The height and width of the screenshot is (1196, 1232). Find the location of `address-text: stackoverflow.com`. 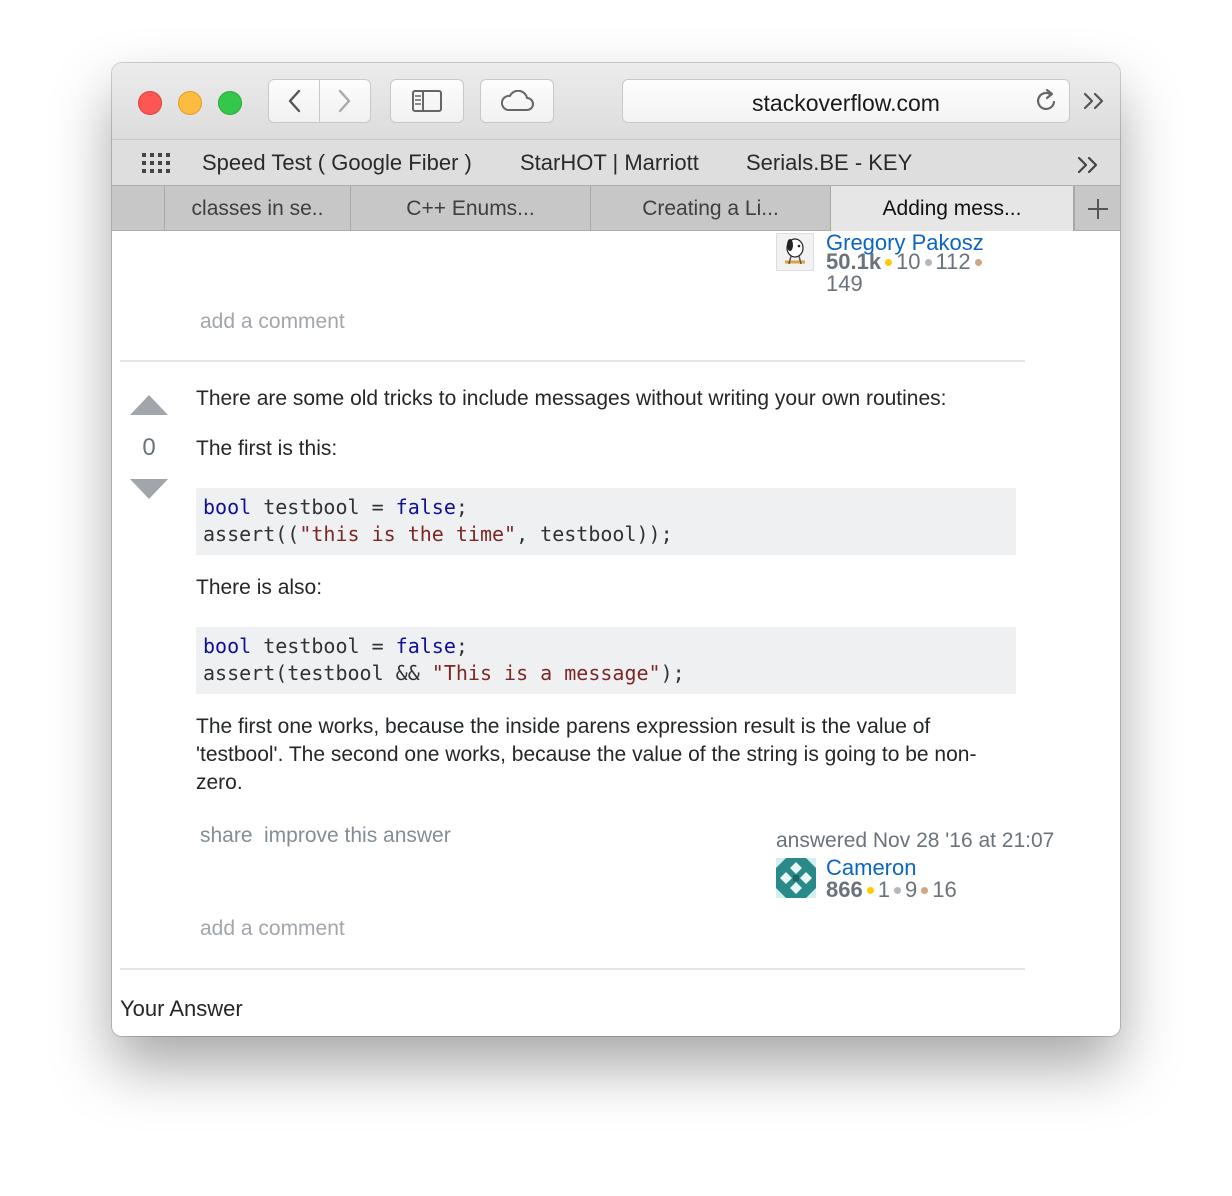

address-text: stackoverflow.com is located at coordinates (846, 103).